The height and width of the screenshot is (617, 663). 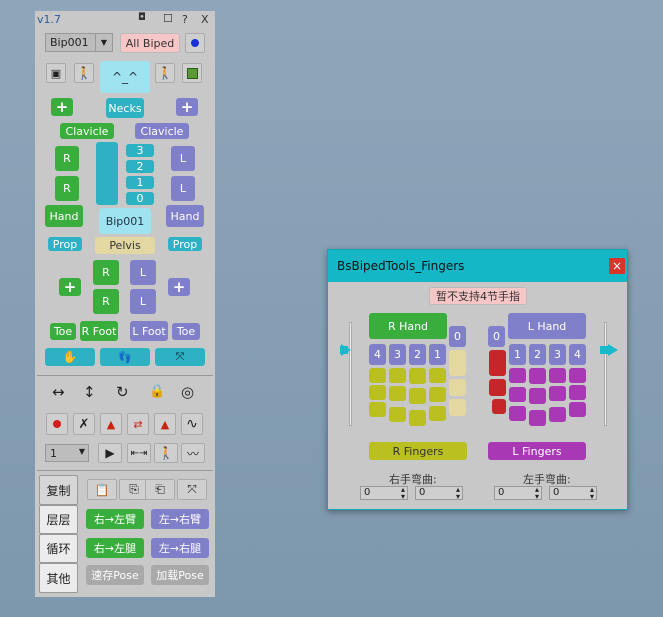 I want to click on hand-pose-button: ✋, so click(x=70, y=357).